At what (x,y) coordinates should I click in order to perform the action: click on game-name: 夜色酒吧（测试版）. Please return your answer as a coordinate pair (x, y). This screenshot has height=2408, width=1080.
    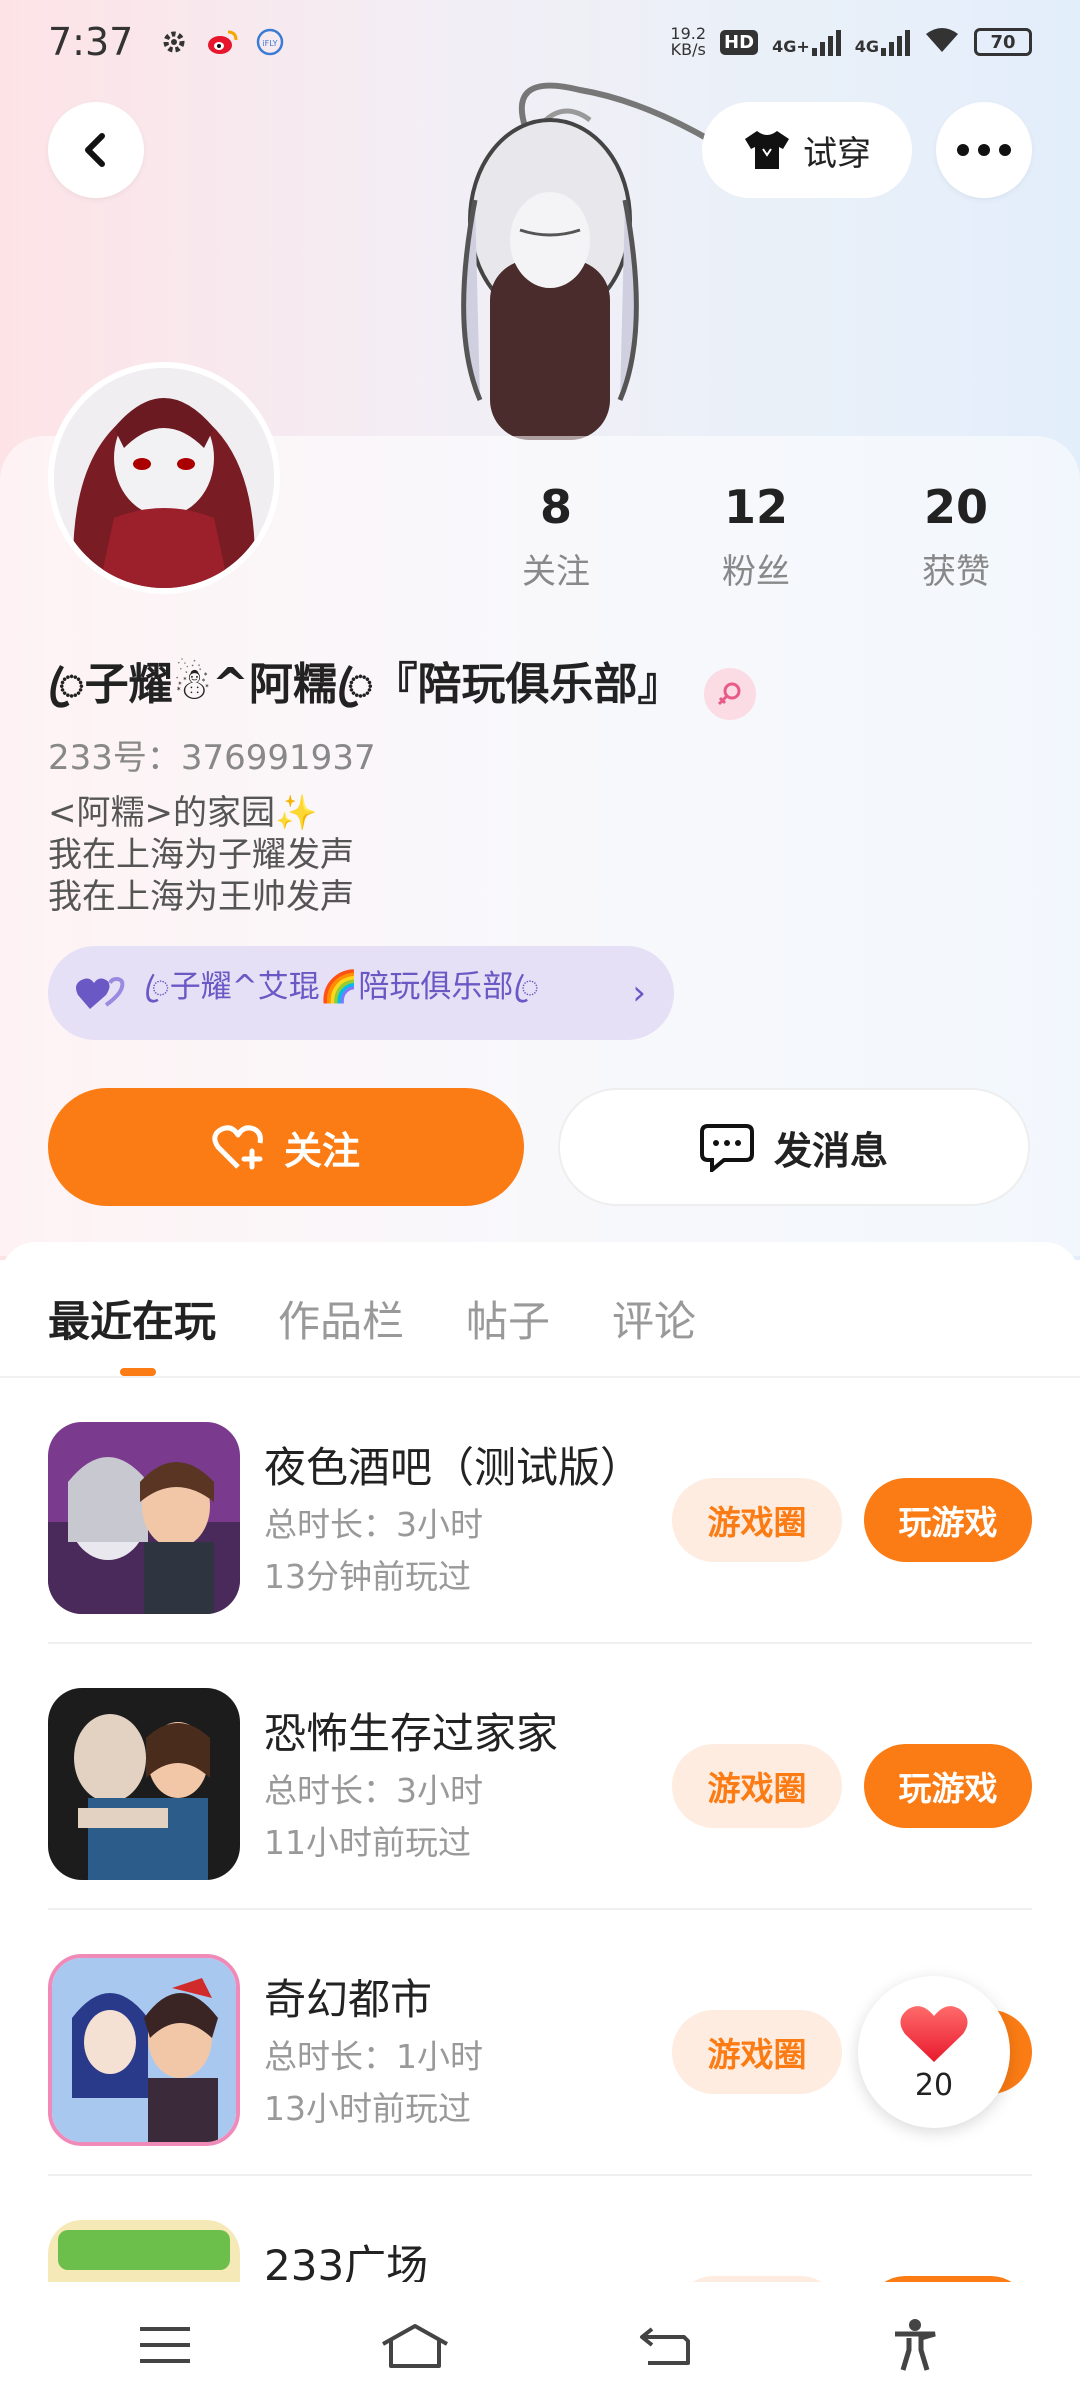
    Looking at the image, I should click on (453, 1467).